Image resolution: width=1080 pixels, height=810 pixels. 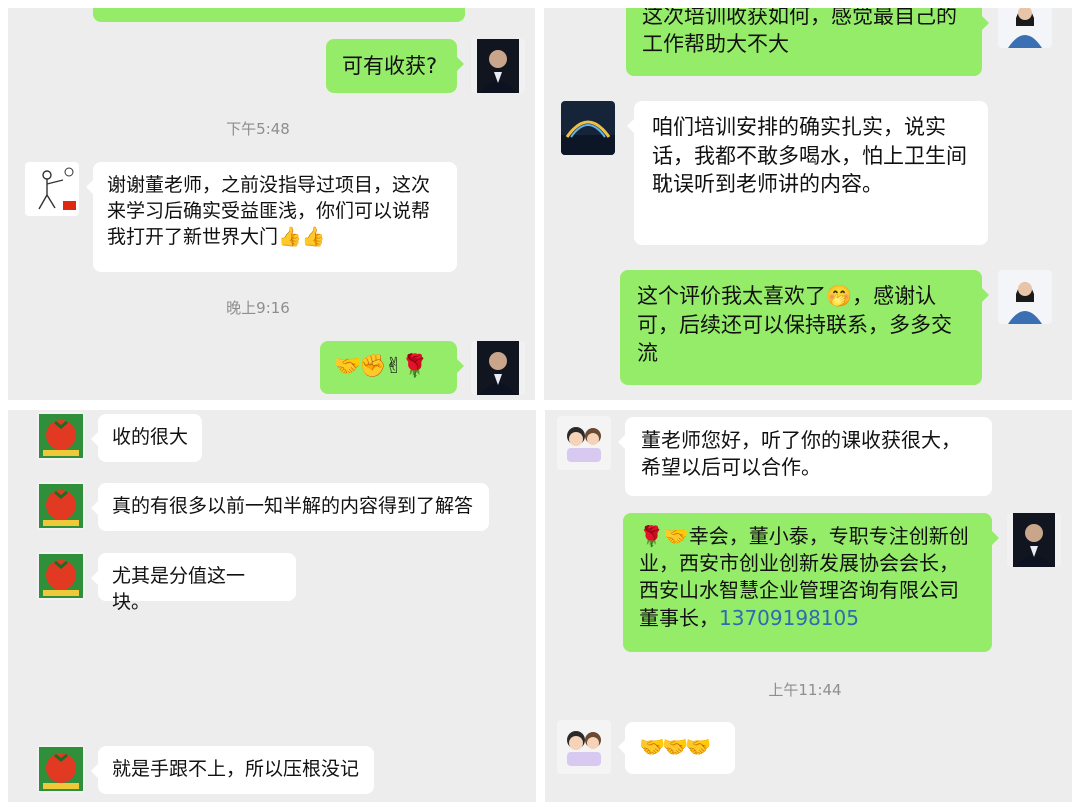 I want to click on timestamp: 上午11:44, so click(x=805, y=690).